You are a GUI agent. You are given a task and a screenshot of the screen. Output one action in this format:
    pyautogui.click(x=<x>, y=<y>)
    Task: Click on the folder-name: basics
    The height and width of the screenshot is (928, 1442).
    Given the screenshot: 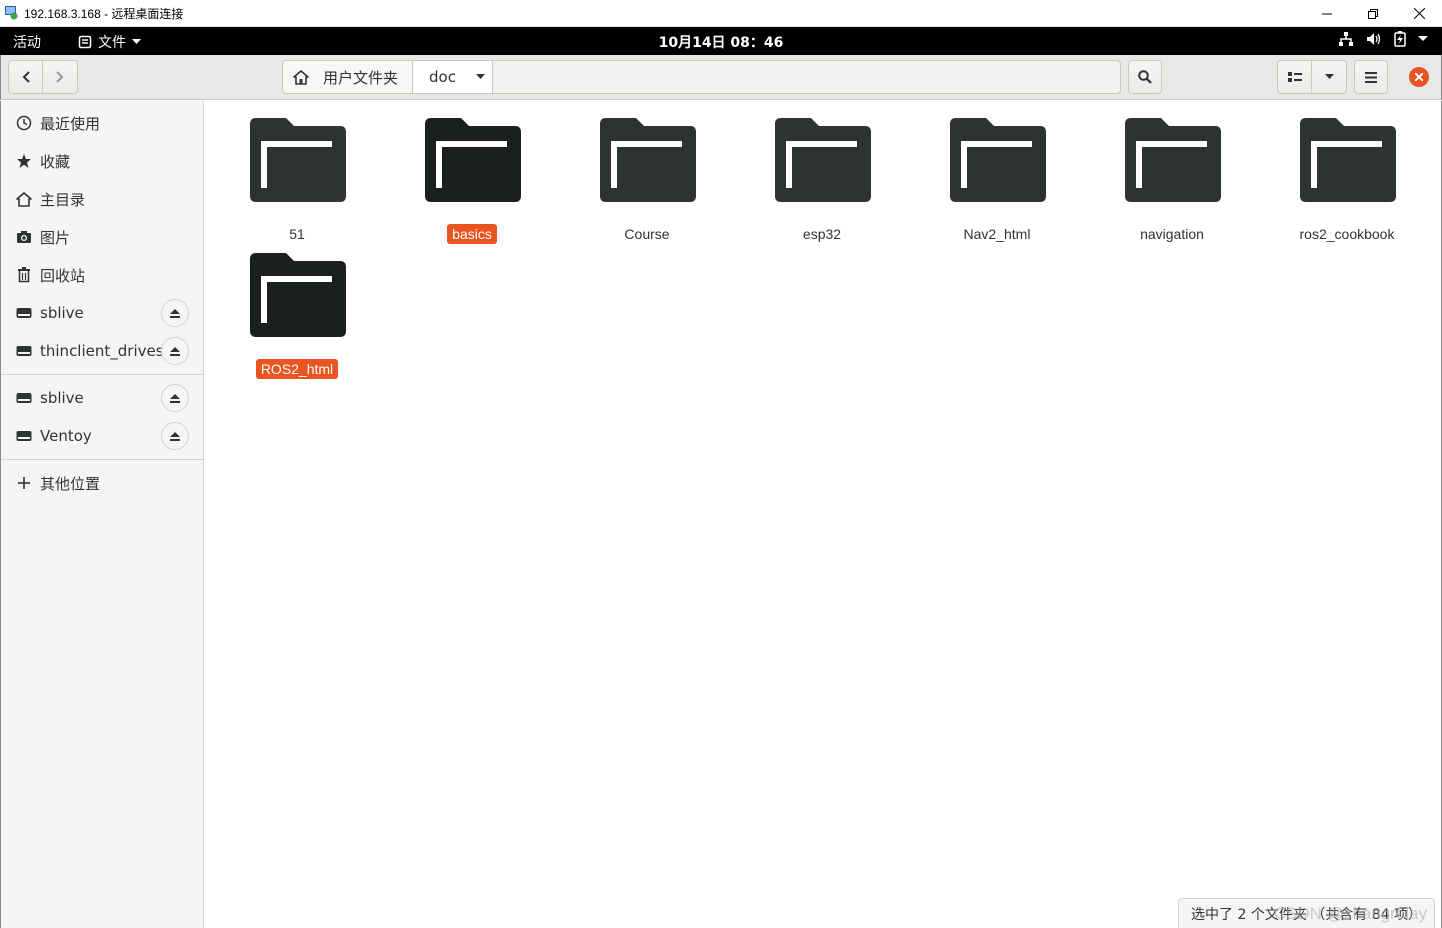 What is the action you would take?
    pyautogui.click(x=472, y=234)
    